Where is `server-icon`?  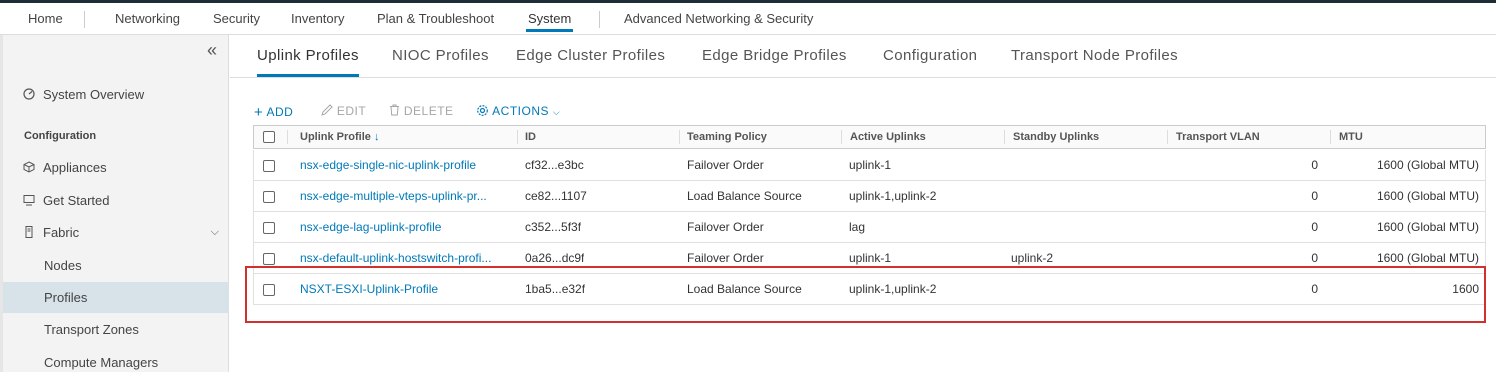
server-icon is located at coordinates (29, 232).